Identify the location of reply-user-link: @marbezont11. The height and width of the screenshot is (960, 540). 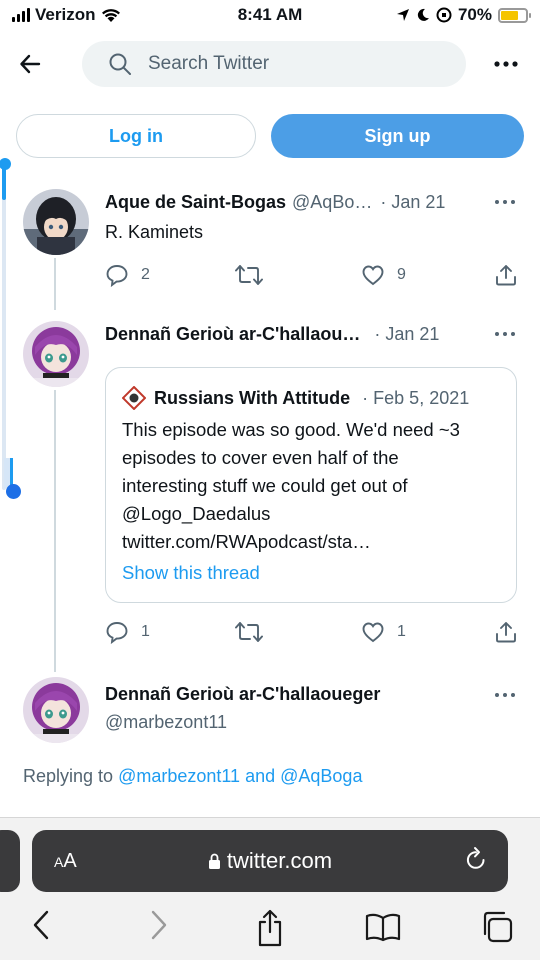
(179, 776).